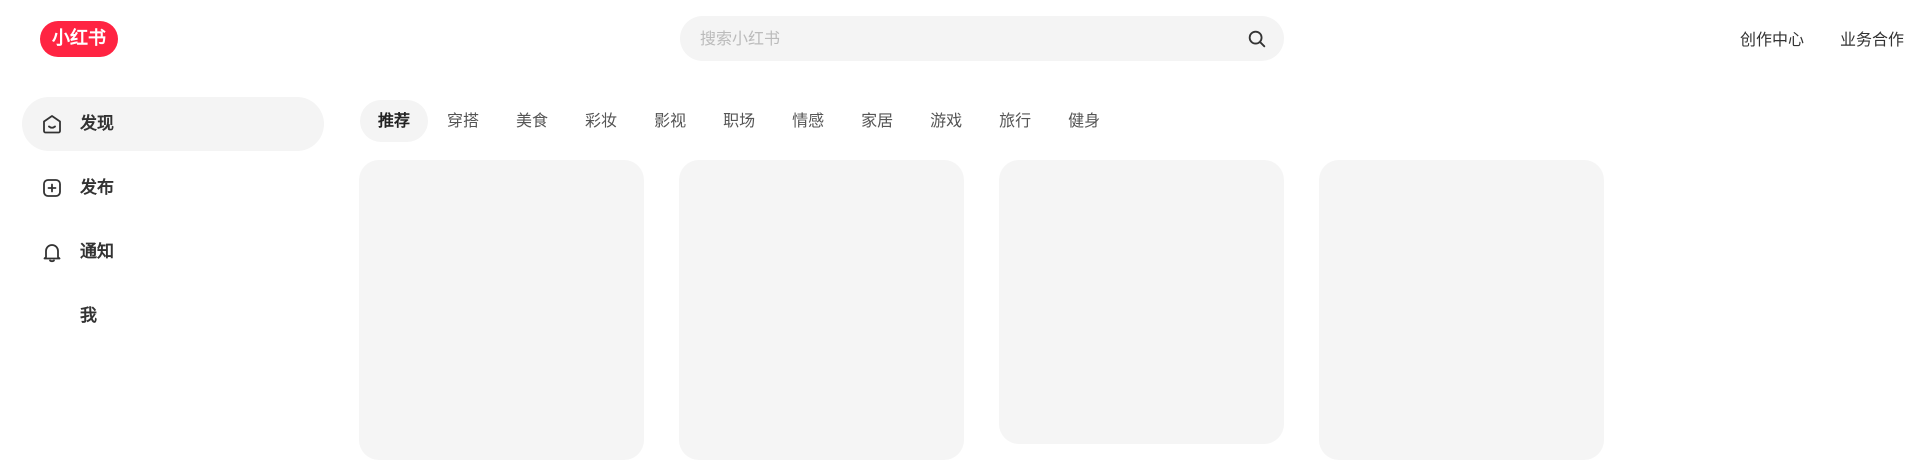 The image size is (1920, 460). What do you see at coordinates (1822, 38) in the screenshot?
I see `top-links: 创作中心 业务合作` at bounding box center [1822, 38].